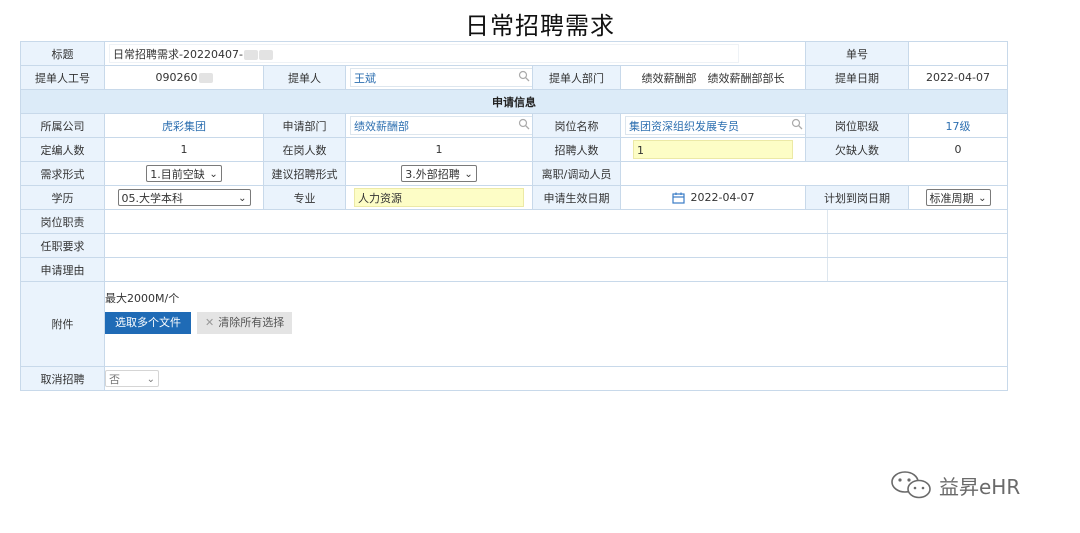 The width and height of the screenshot is (1080, 533). I want to click on row-attachment: 附件 最大2000M/个 选取多个文件 ✕ 清除所有选择, so click(514, 324).